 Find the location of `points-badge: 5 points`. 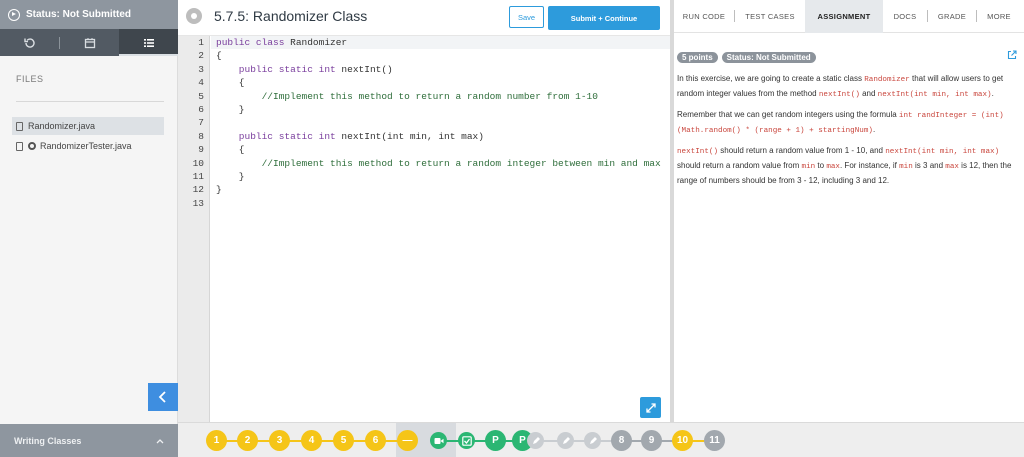

points-badge: 5 points is located at coordinates (697, 57).